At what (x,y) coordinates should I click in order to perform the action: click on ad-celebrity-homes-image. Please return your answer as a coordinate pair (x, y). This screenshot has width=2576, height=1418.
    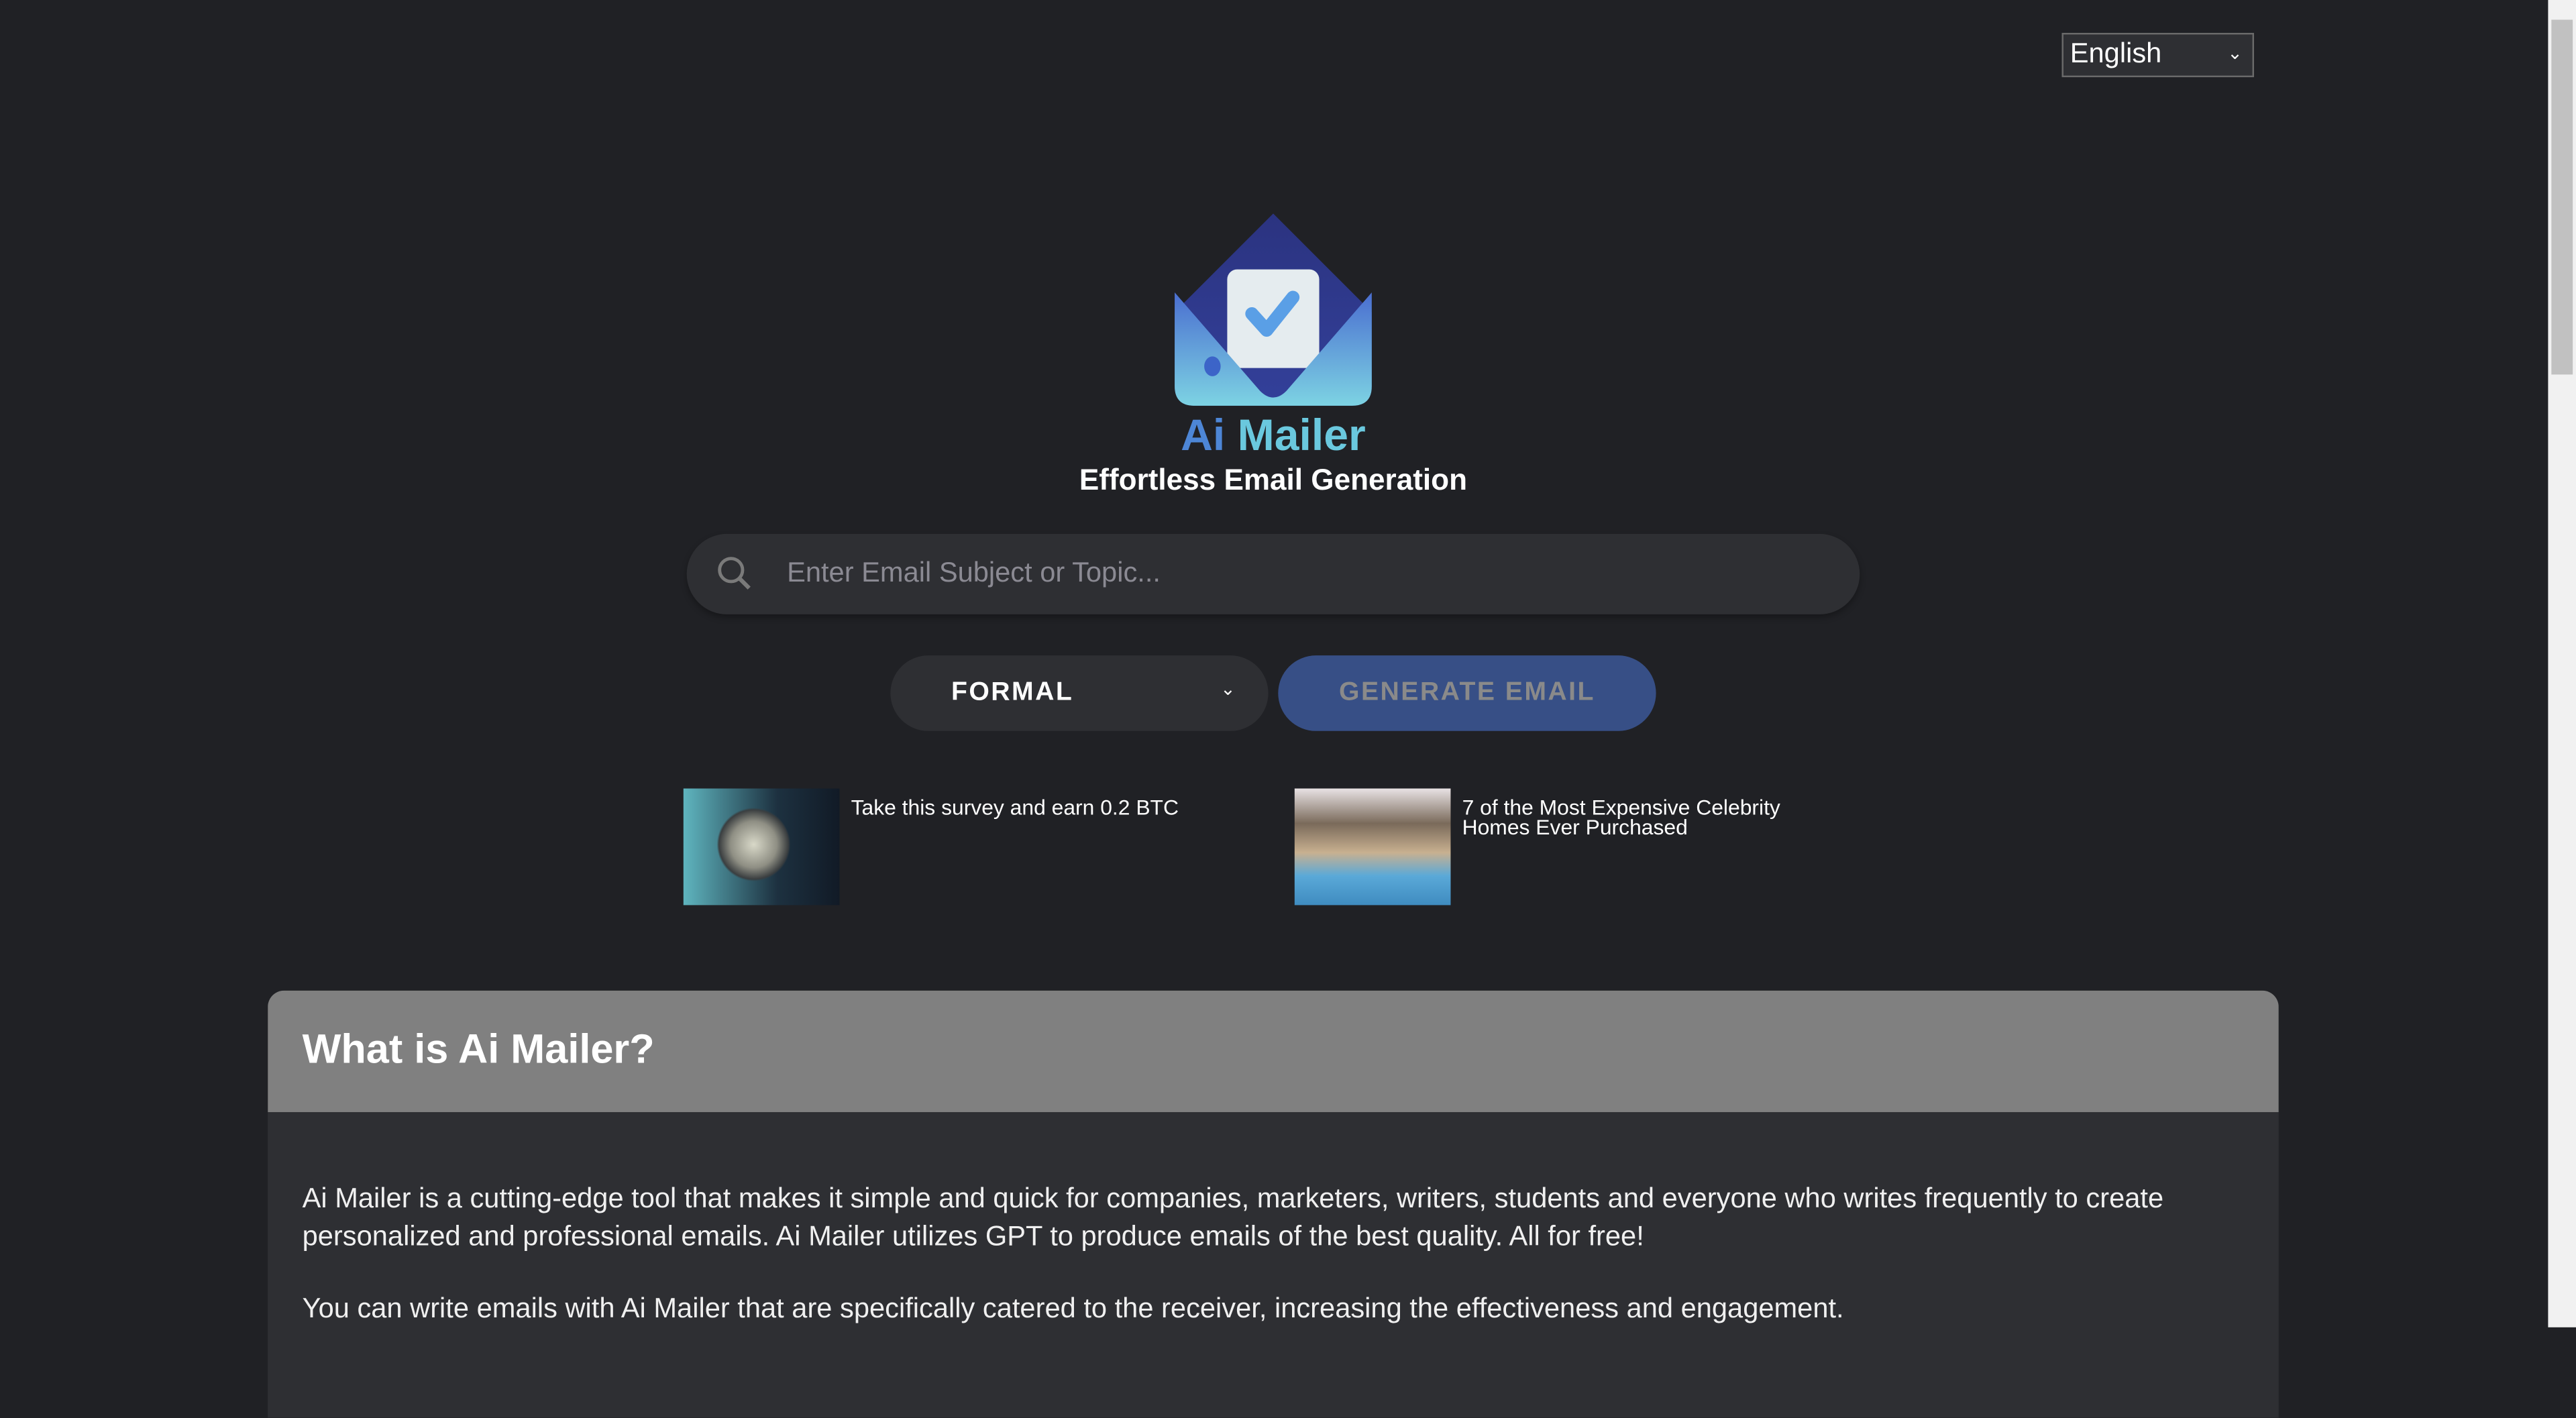
    Looking at the image, I should click on (1372, 847).